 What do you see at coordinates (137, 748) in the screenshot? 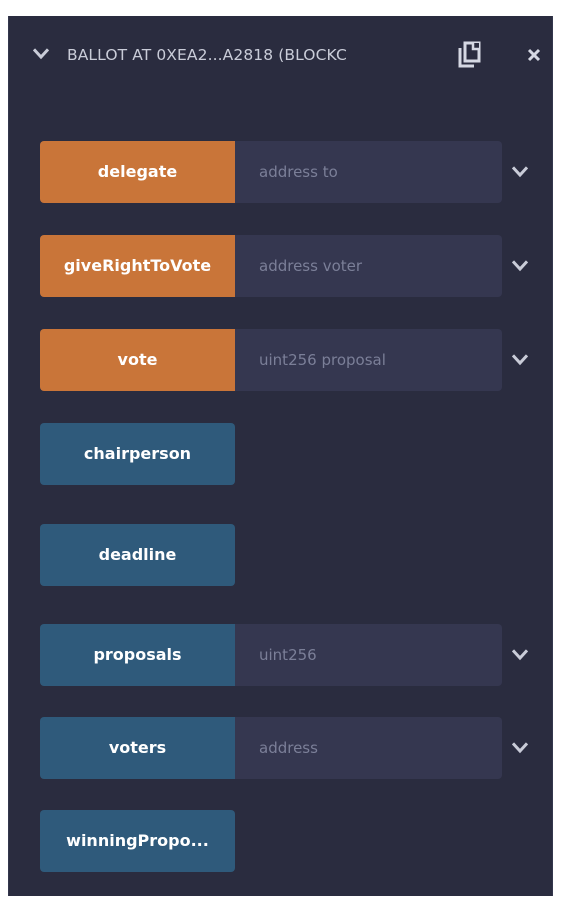
I see `voters-button: voters` at bounding box center [137, 748].